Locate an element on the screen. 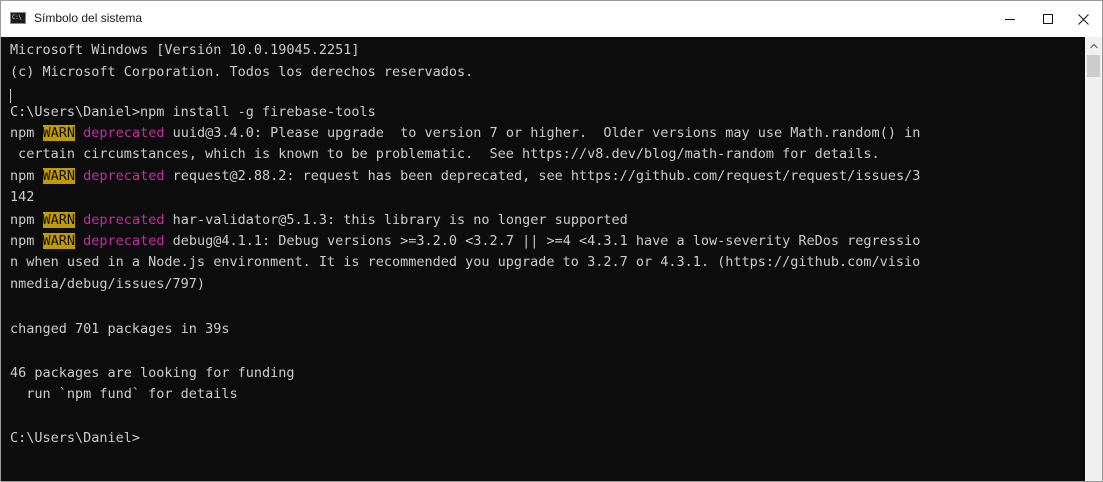  console-line: 142 is located at coordinates (22, 197).